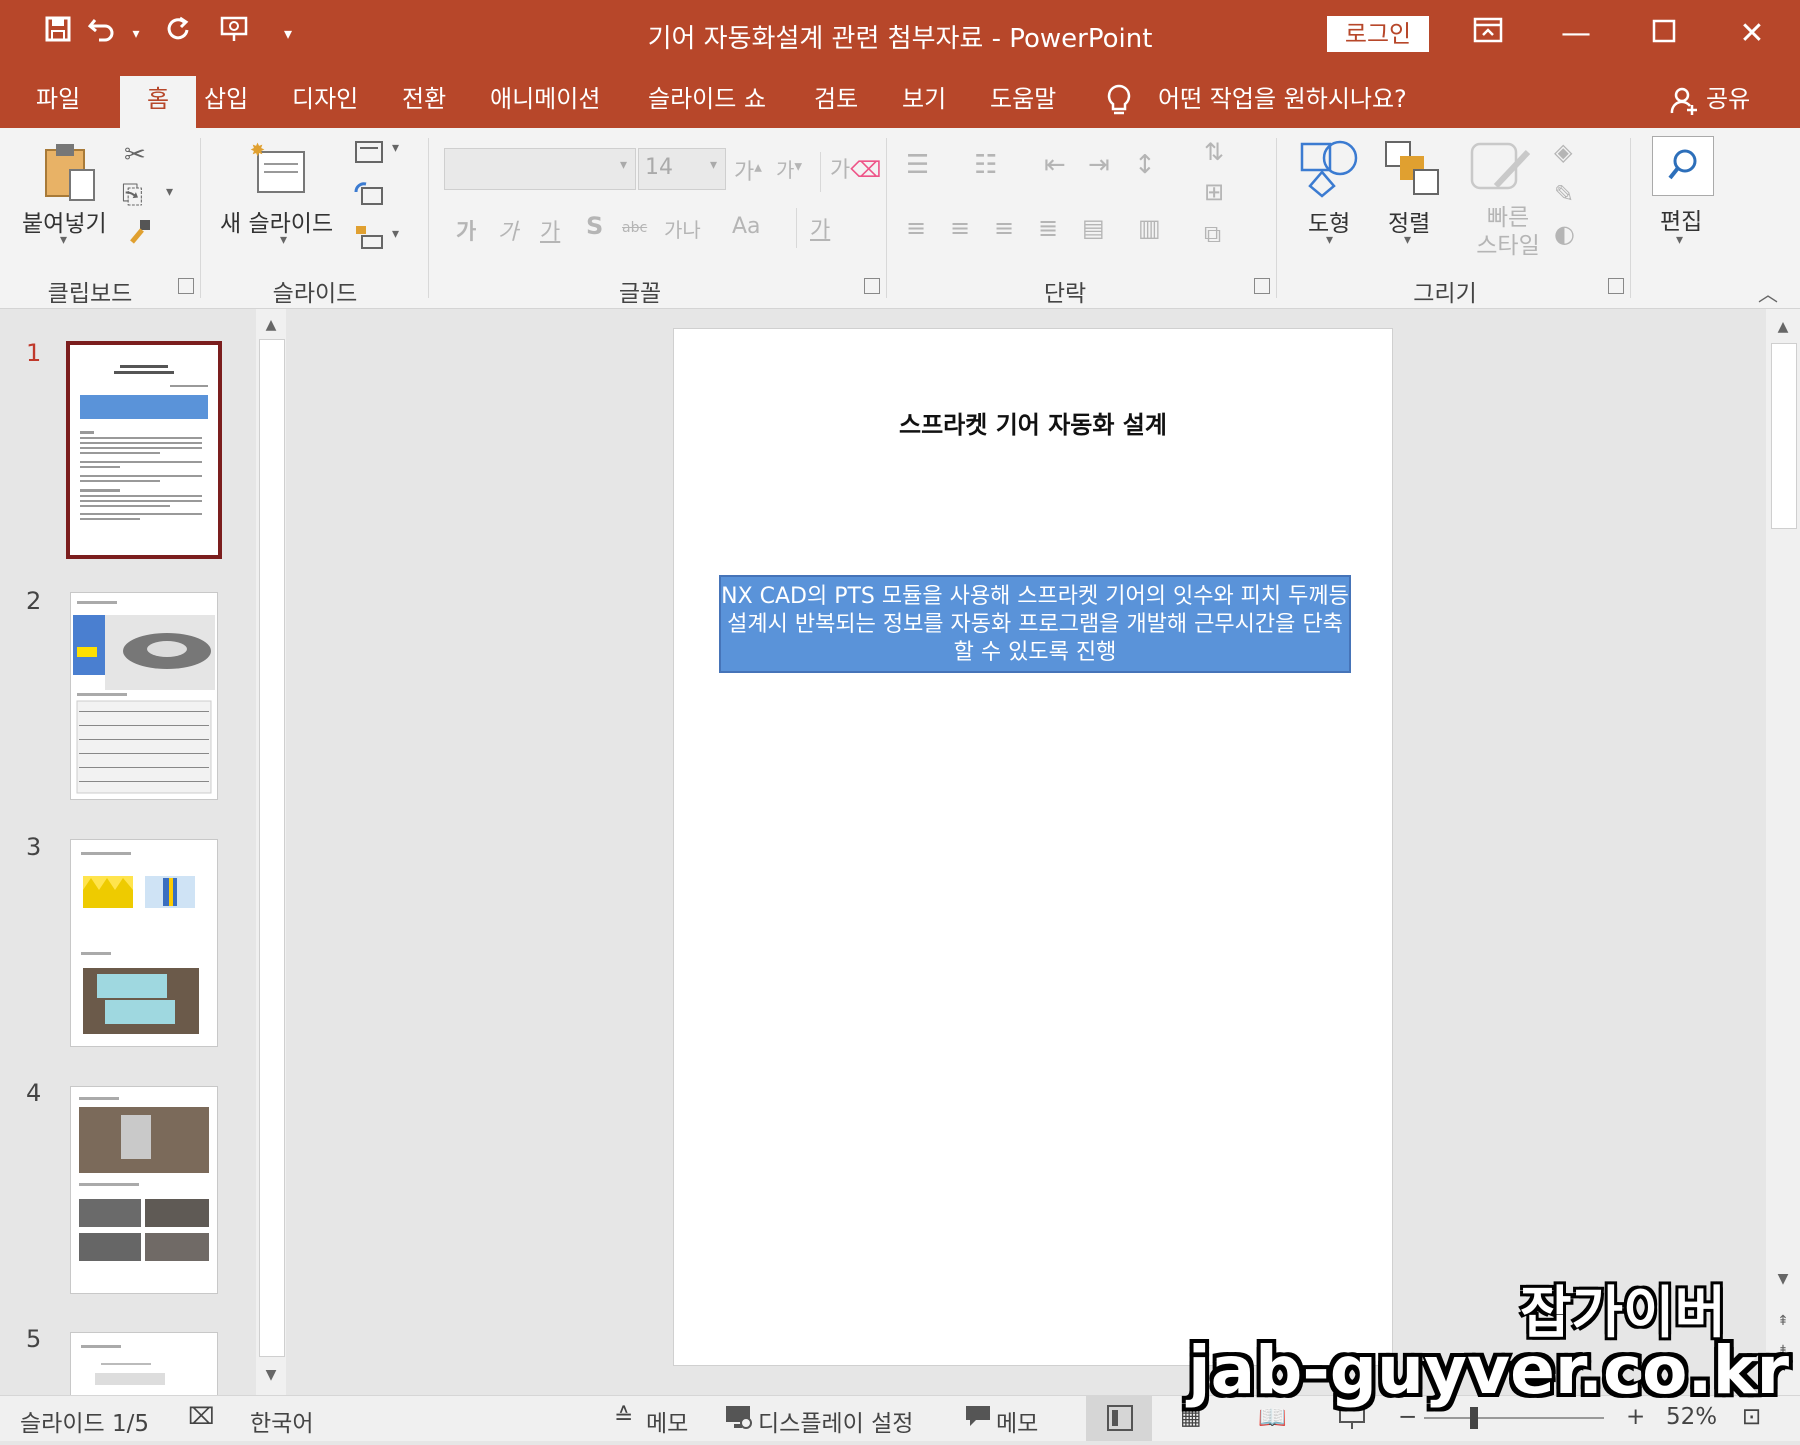  Describe the element at coordinates (1119, 1418) in the screenshot. I see `normal-view-button` at that location.